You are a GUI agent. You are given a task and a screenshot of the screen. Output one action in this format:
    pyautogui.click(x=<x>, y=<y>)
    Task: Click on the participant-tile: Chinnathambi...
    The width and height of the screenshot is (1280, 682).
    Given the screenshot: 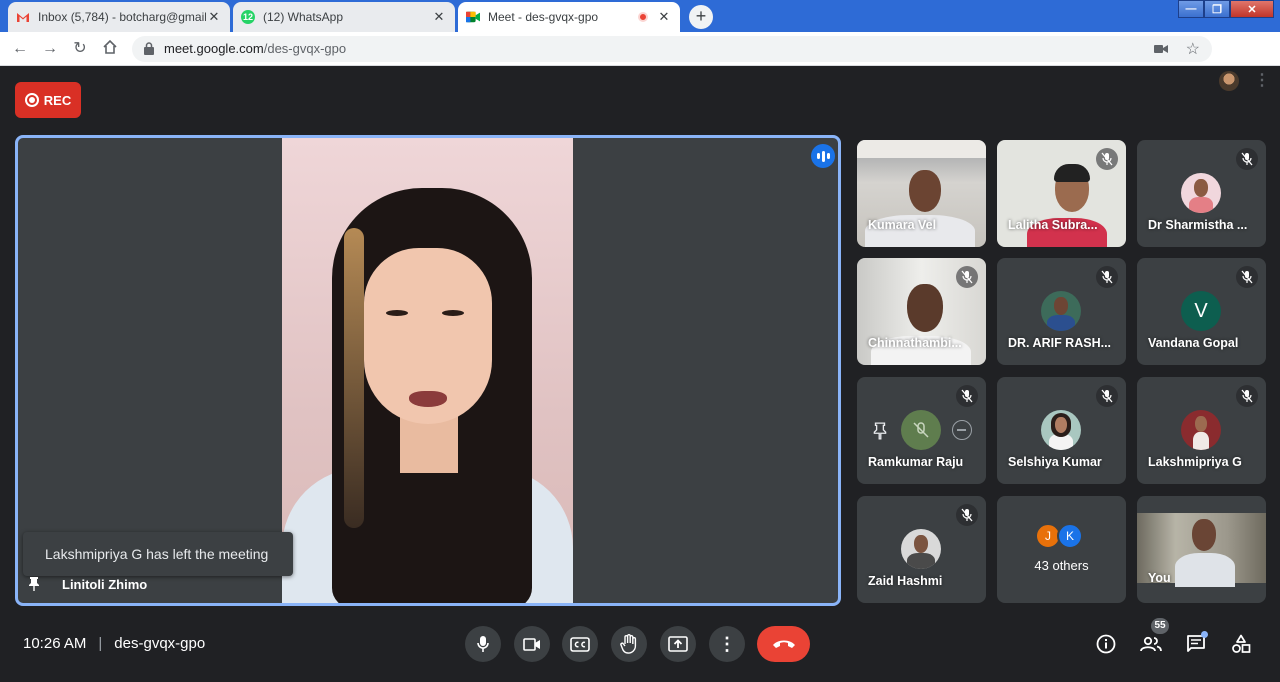 What is the action you would take?
    pyautogui.click(x=921, y=311)
    